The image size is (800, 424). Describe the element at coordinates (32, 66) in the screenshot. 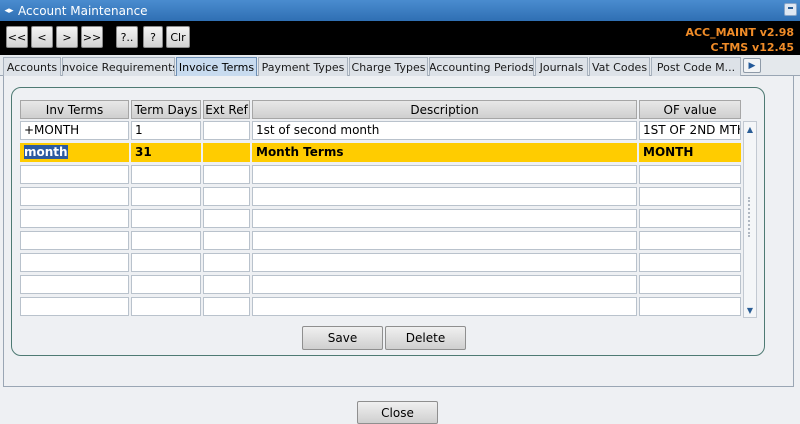

I see `tab-accounts: Accounts` at that location.